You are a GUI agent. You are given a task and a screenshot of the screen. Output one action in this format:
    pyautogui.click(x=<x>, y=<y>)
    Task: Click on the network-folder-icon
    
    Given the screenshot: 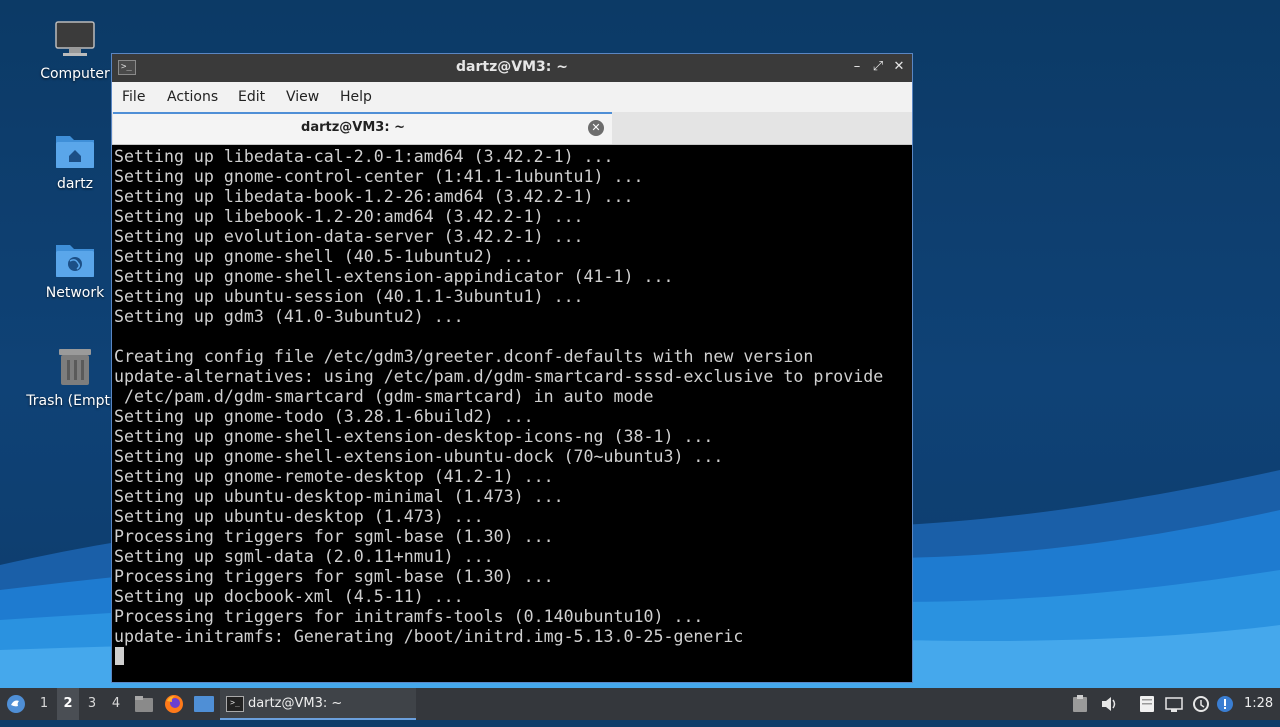 What is the action you would take?
    pyautogui.click(x=75, y=259)
    